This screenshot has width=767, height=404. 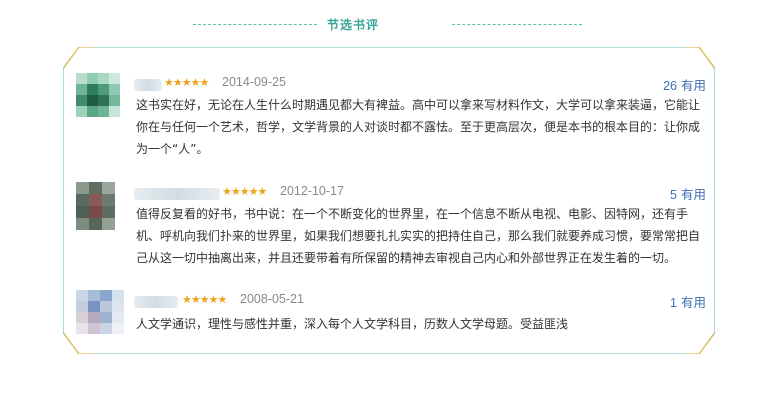 I want to click on review-date: 2008-05-21, so click(x=272, y=299).